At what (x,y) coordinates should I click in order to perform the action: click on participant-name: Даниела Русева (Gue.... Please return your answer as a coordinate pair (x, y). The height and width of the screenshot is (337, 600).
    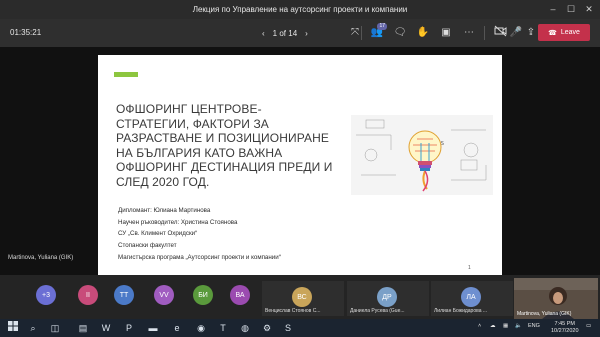
    Looking at the image, I should click on (377, 311).